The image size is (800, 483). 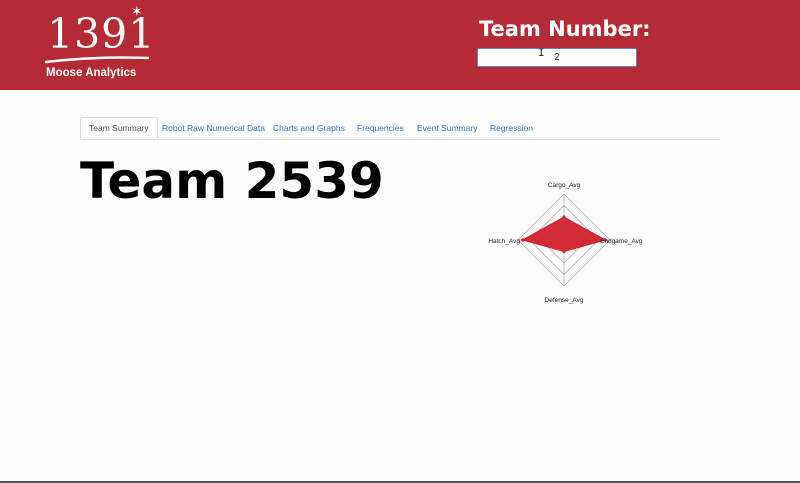 I want to click on tab-regression: Regression, so click(x=511, y=128).